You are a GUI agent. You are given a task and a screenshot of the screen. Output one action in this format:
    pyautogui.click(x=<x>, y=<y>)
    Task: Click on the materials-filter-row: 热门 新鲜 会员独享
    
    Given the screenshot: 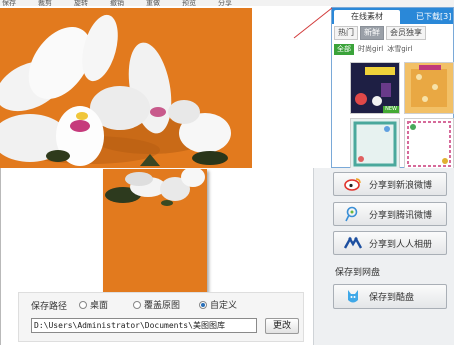 What is the action you would take?
    pyautogui.click(x=393, y=33)
    